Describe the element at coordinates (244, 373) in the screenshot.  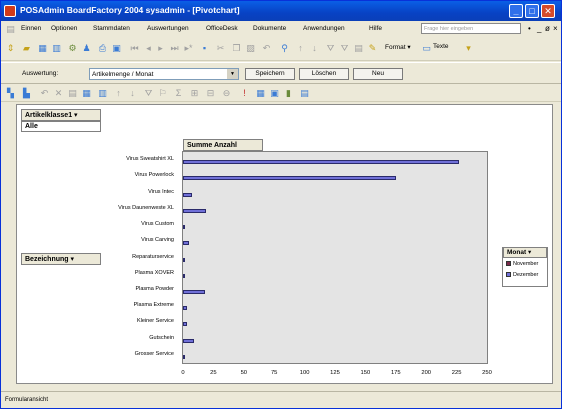
I see `x-tick-label: 50` at that location.